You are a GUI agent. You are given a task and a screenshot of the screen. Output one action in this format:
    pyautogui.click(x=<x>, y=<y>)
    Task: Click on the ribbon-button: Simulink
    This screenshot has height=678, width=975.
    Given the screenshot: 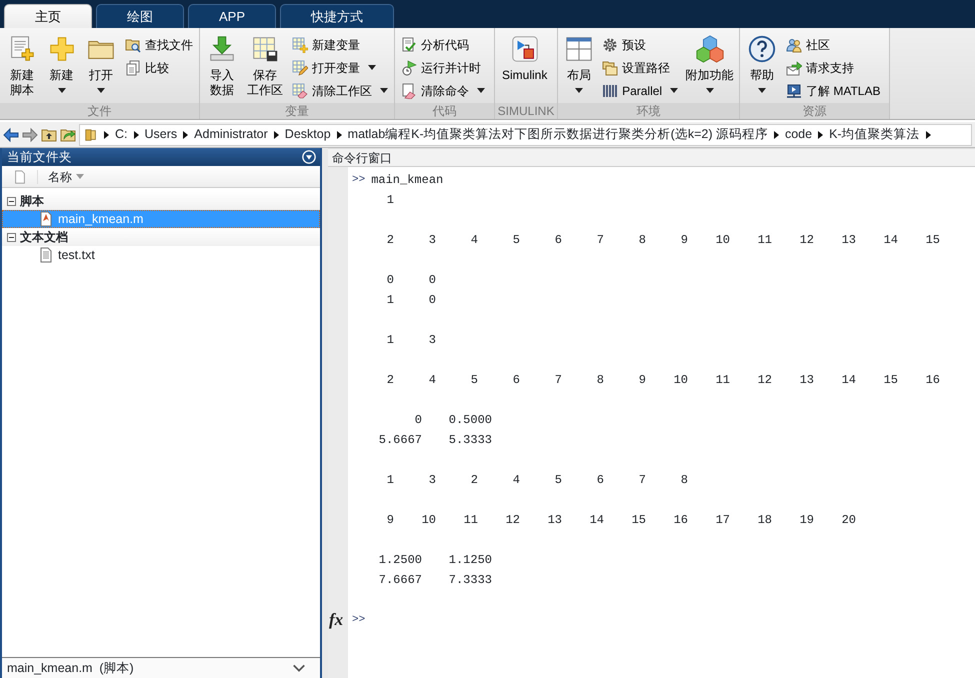 What is the action you would take?
    pyautogui.click(x=524, y=58)
    